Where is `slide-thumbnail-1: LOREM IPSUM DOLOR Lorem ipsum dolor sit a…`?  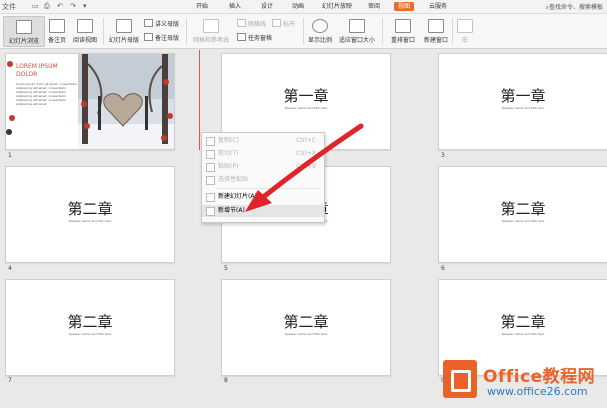
slide-thumbnail-1: LOREM IPSUM DOLOR Lorem ipsum dolor sit a… is located at coordinates (90, 101).